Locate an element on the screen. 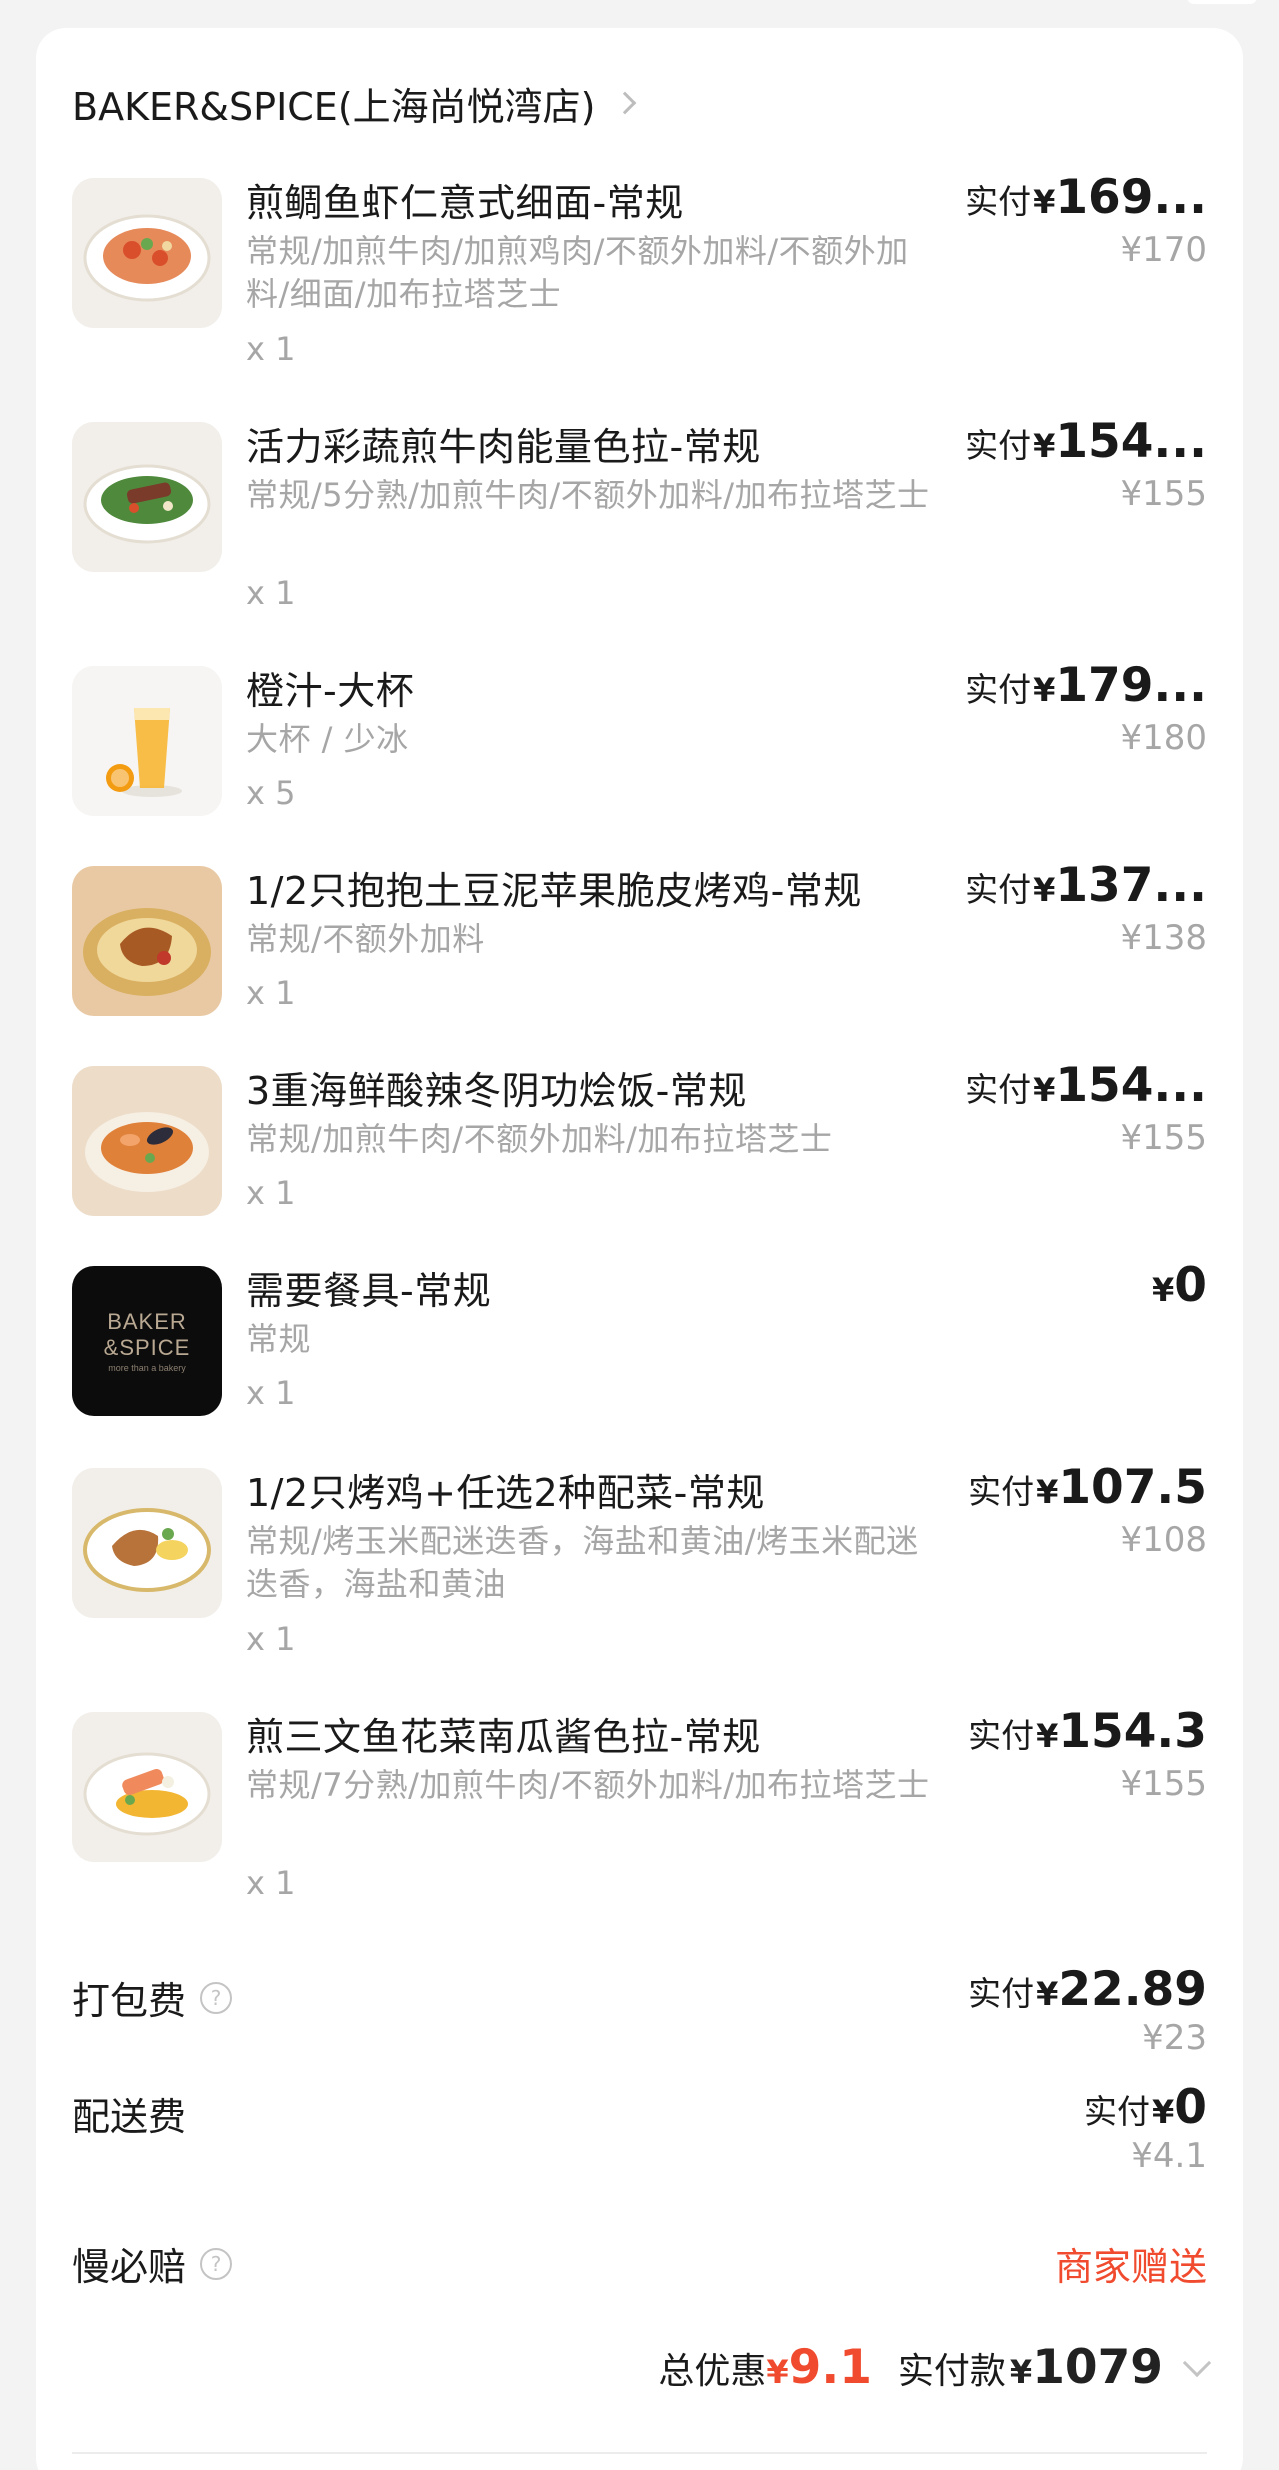 Image resolution: width=1279 pixels, height=2470 pixels. item-name: 煎鲷鱼虾仁意式细面-常规 is located at coordinates (465, 203).